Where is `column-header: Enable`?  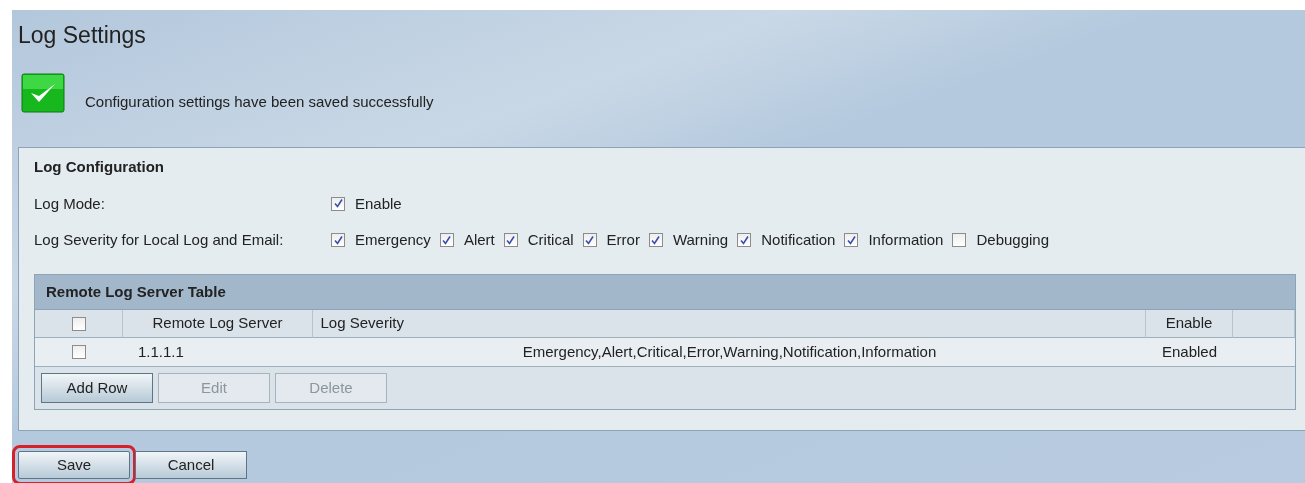
column-header: Enable is located at coordinates (1189, 324).